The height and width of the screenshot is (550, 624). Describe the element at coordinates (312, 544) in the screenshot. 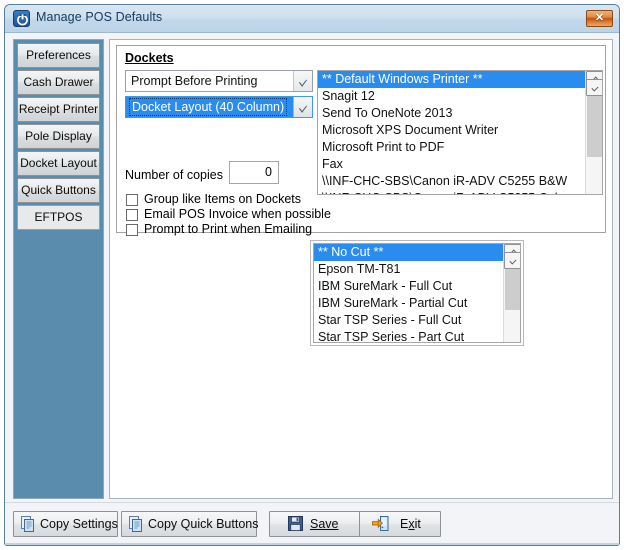

I see `window-bottom-edge` at that location.